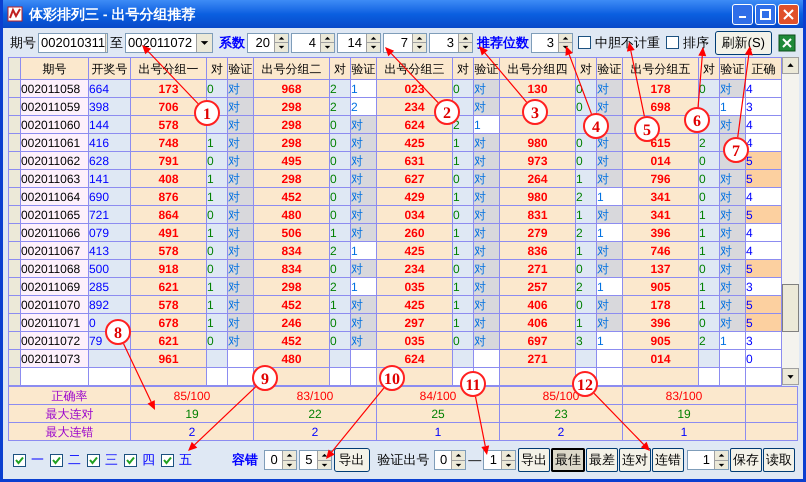 This screenshot has width=806, height=482. Describe the element at coordinates (765, 14) in the screenshot. I see `maximize-button` at that location.